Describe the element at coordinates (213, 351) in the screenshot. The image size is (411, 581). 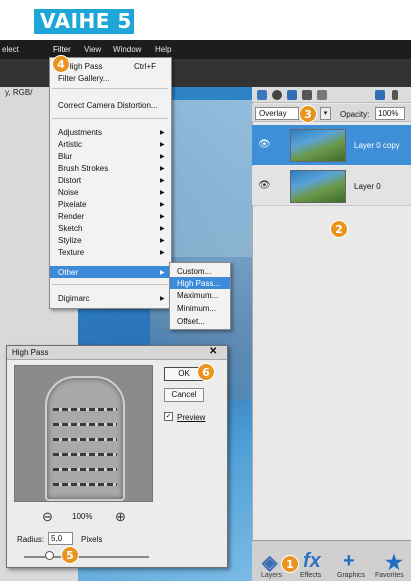
I see `close-icon: ✕` at that location.